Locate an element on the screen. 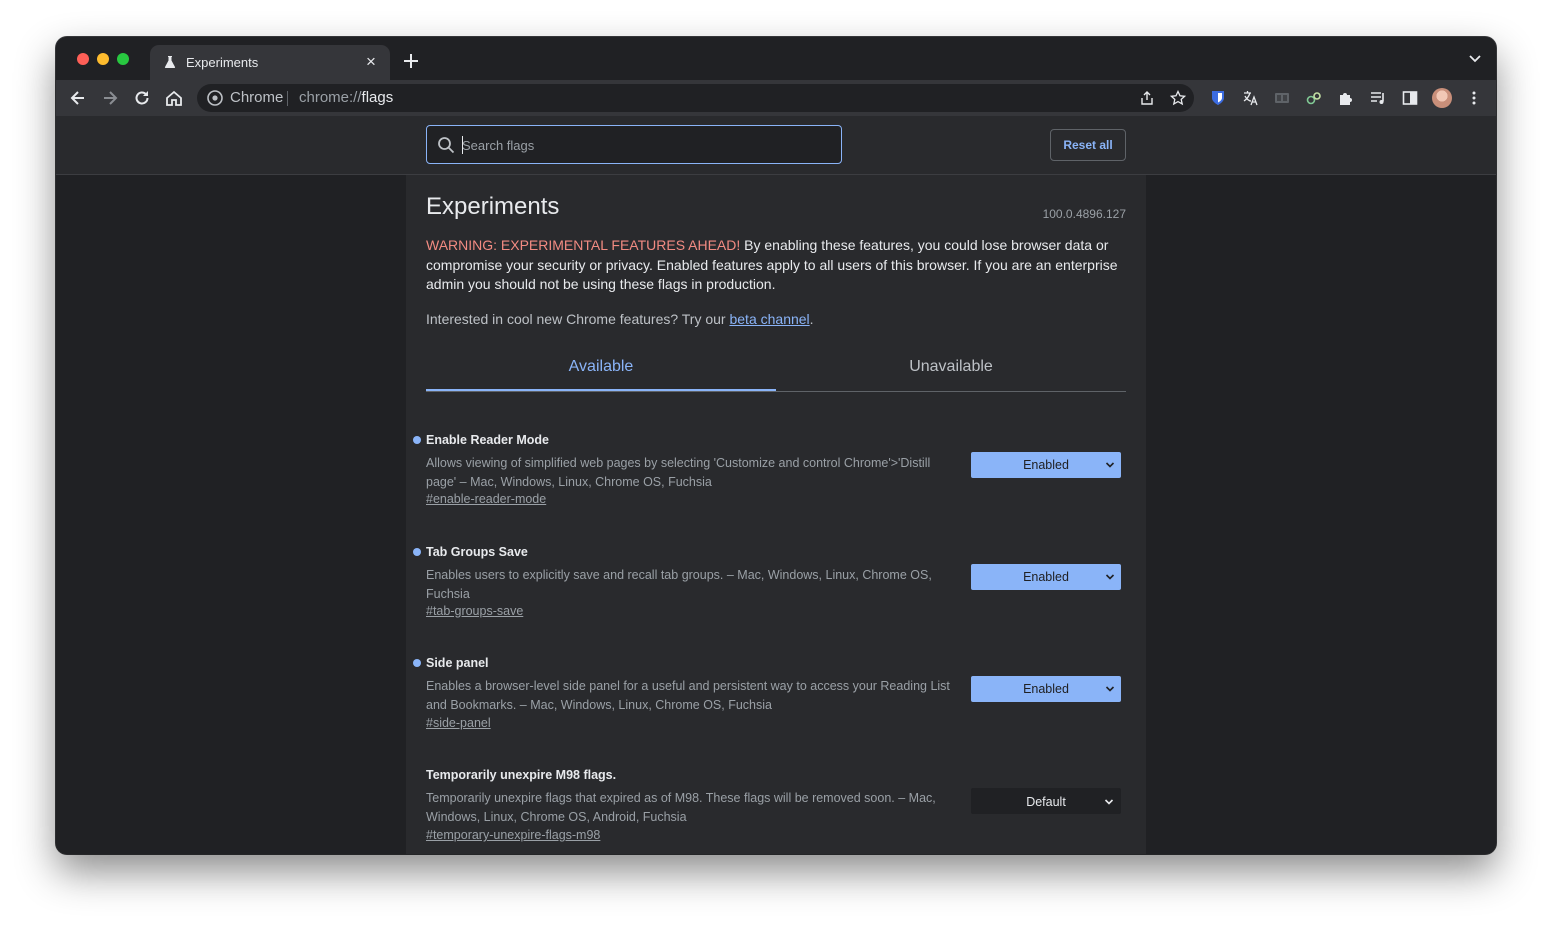 This screenshot has width=1552, height=929. search-icon is located at coordinates (446, 145).